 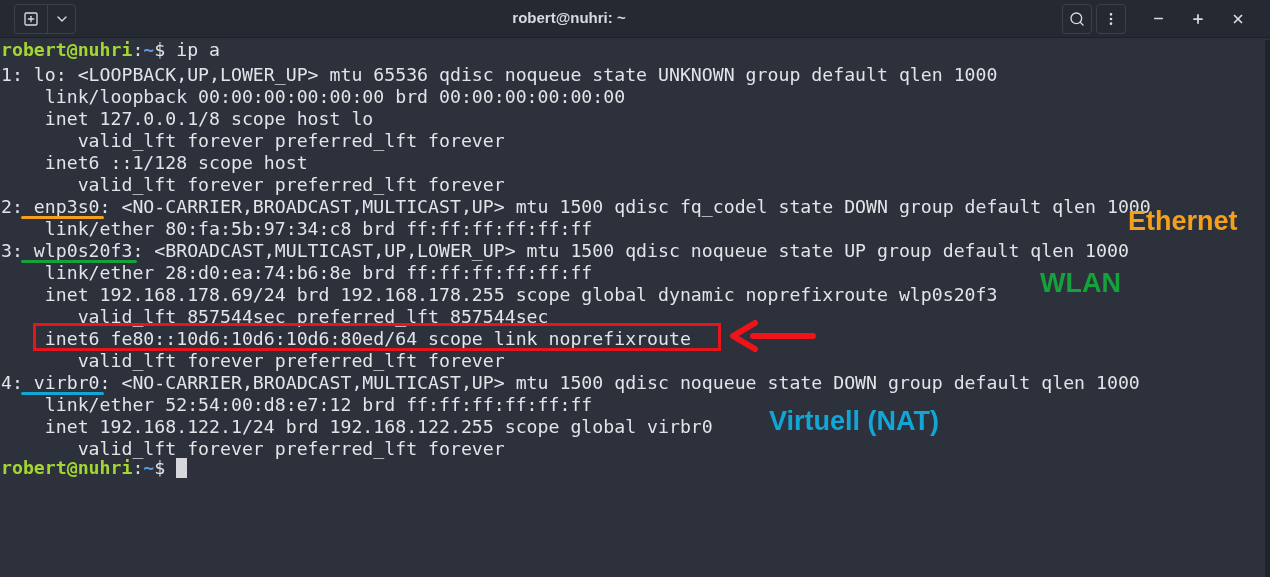 I want to click on terminal-line: 4: virbr0: <NO-CARRIER,BROADCAST,MULTICAST,UP> mtu 1500 qdisc noqueue state DOWN group default qlen 1000, so click(x=570, y=382).